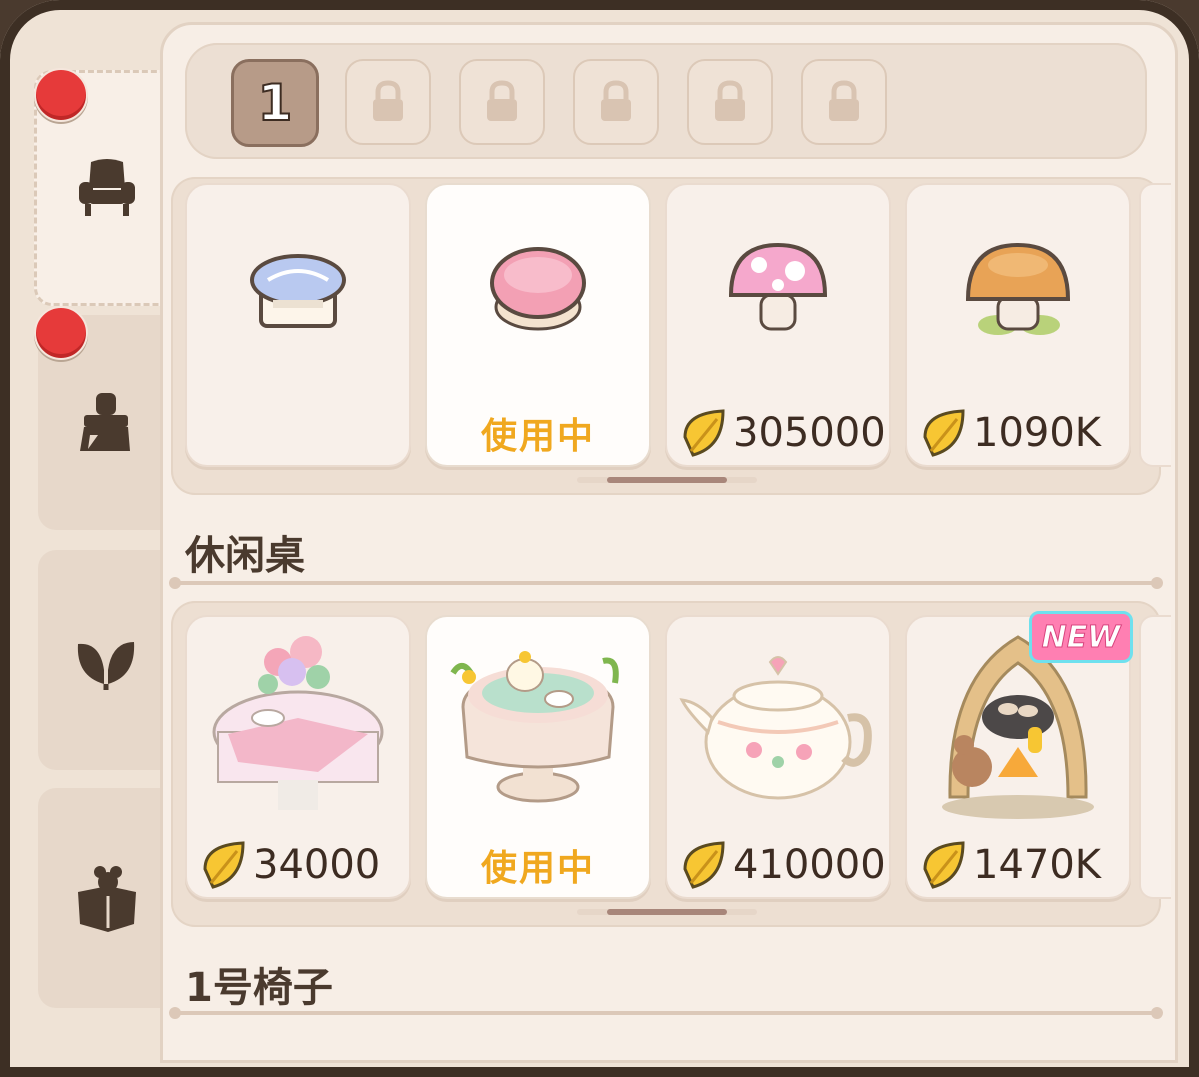 Image resolution: width=1199 pixels, height=1077 pixels. Describe the element at coordinates (259, 988) in the screenshot. I see `section-title: 1号椅子` at that location.